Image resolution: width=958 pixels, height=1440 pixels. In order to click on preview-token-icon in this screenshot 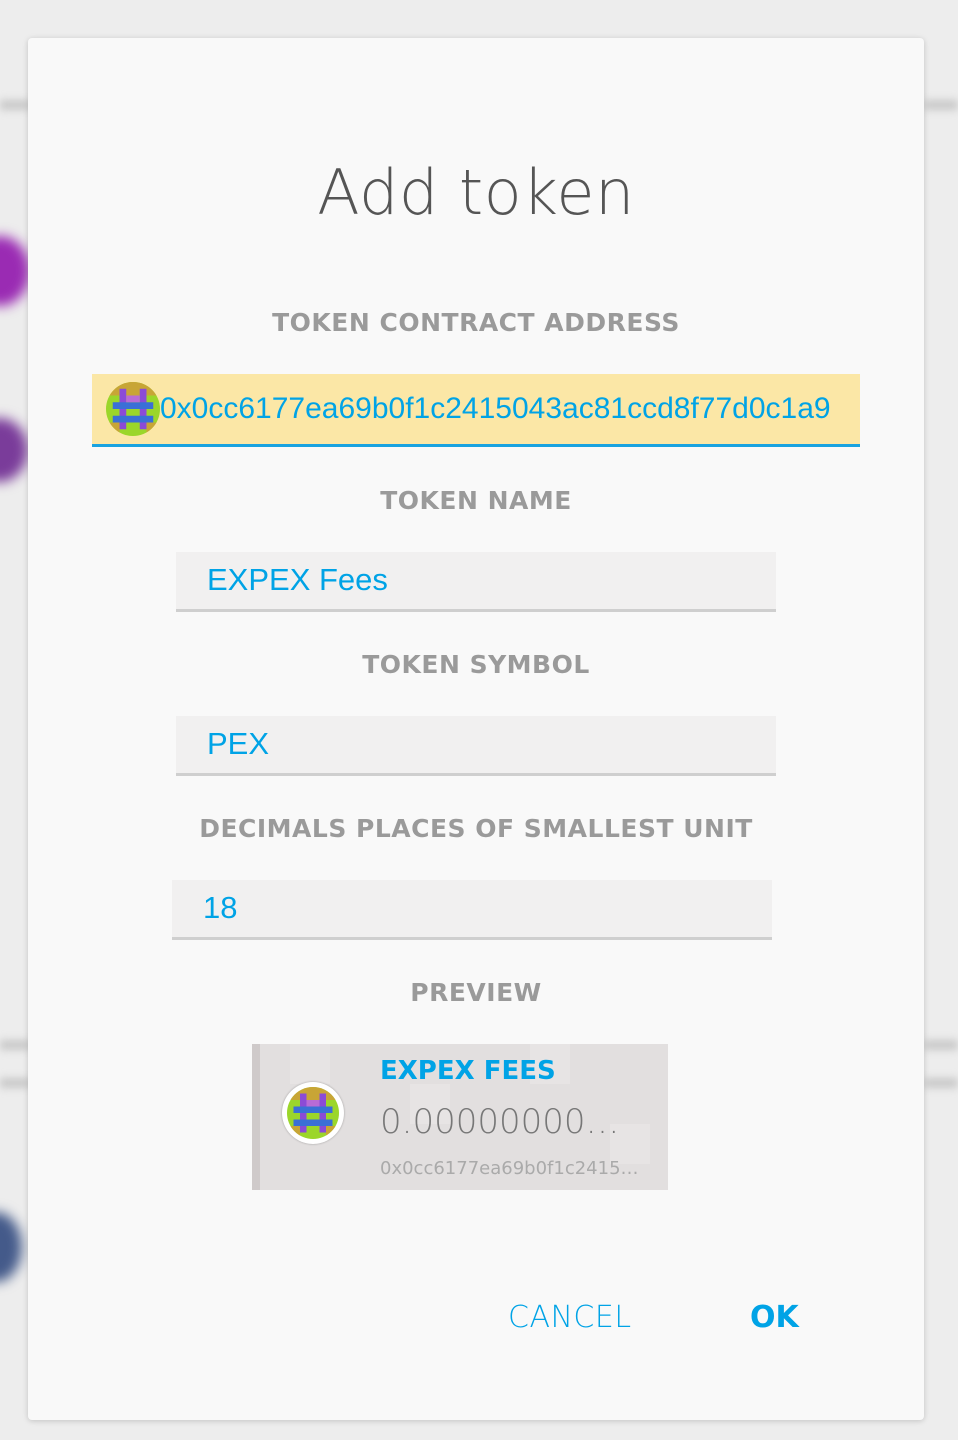, I will do `click(313, 1113)`.